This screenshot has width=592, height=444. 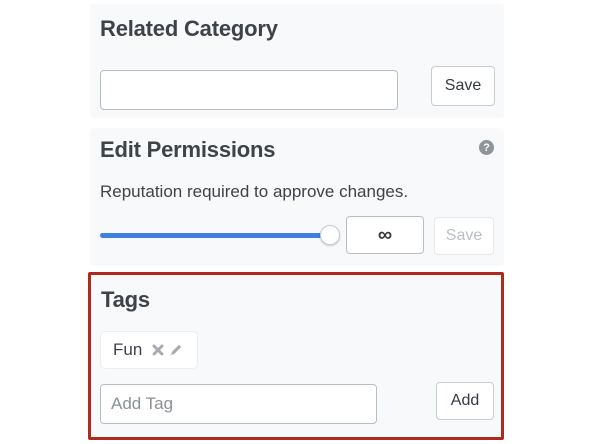 What do you see at coordinates (254, 191) in the screenshot?
I see `permissions-description: Reputation required to approve changes.` at bounding box center [254, 191].